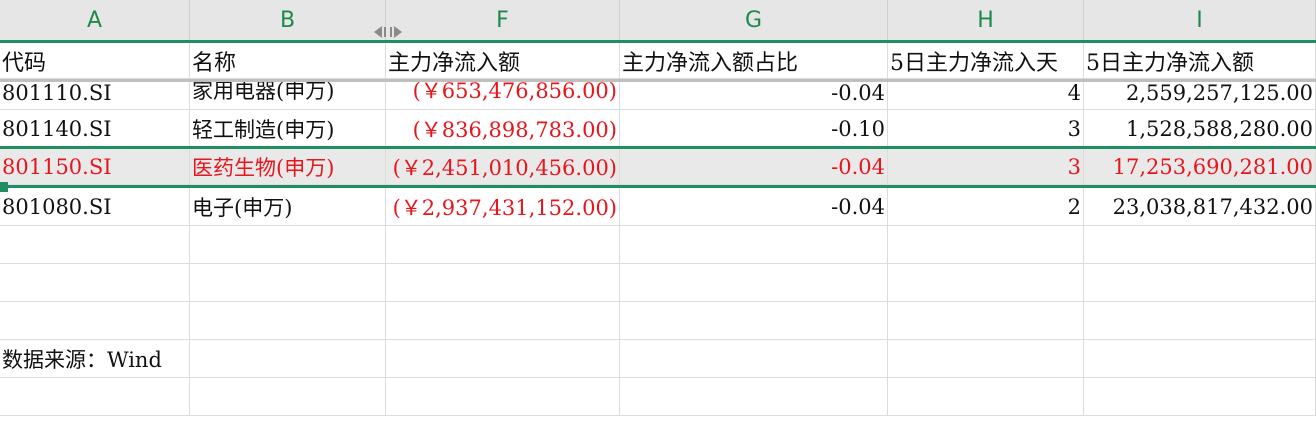 This screenshot has width=1316, height=422. What do you see at coordinates (754, 129) in the screenshot?
I see `cell-ratio: -0.10` at bounding box center [754, 129].